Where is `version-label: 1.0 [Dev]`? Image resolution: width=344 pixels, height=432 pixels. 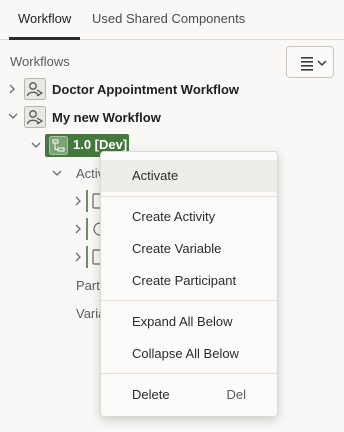
version-label: 1.0 [Dev] is located at coordinates (100, 144).